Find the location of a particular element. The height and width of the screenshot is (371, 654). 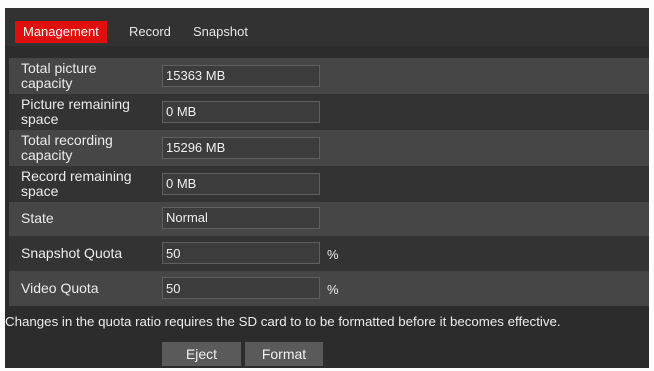

snapshot-quota-unit: % is located at coordinates (333, 254).